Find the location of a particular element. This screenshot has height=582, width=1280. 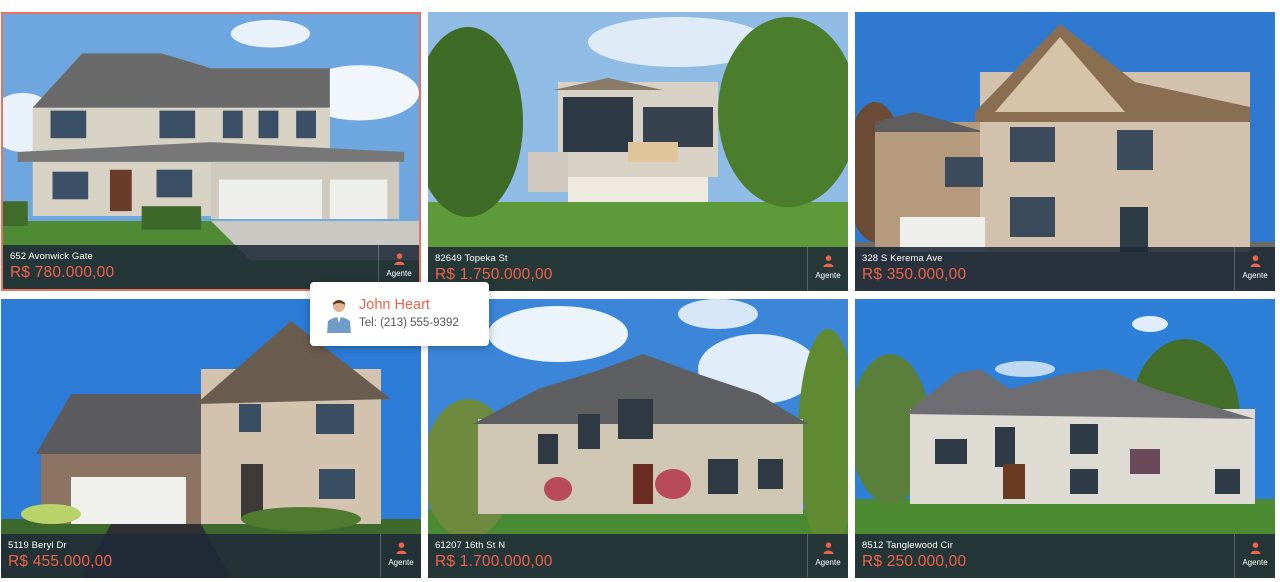

listing-address: 328 S Kerema Ave is located at coordinates (902, 258).